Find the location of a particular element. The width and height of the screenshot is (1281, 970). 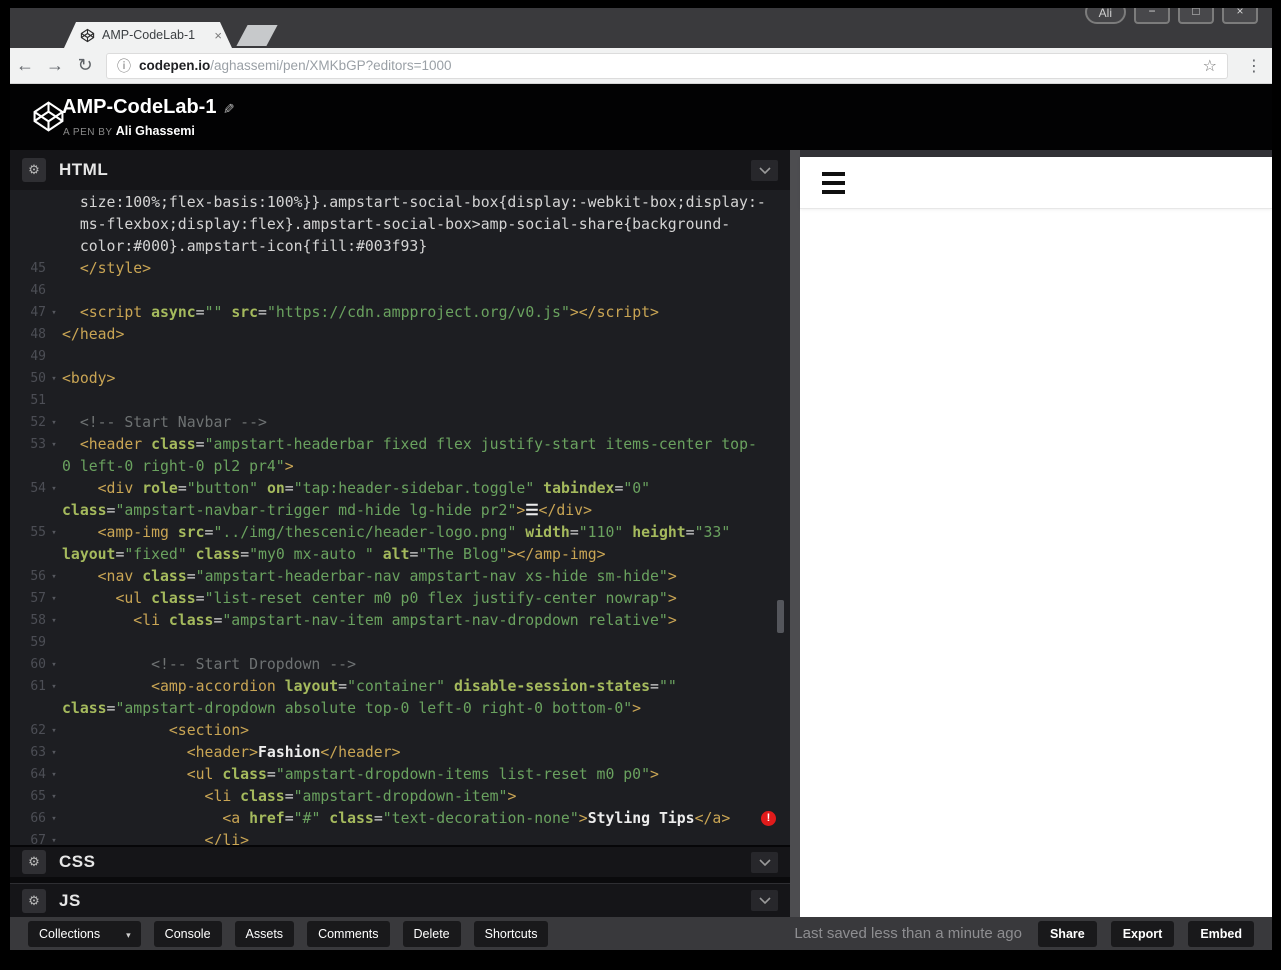

browser-tab: AMP-CodeLab-1 × is located at coordinates (148, 35).